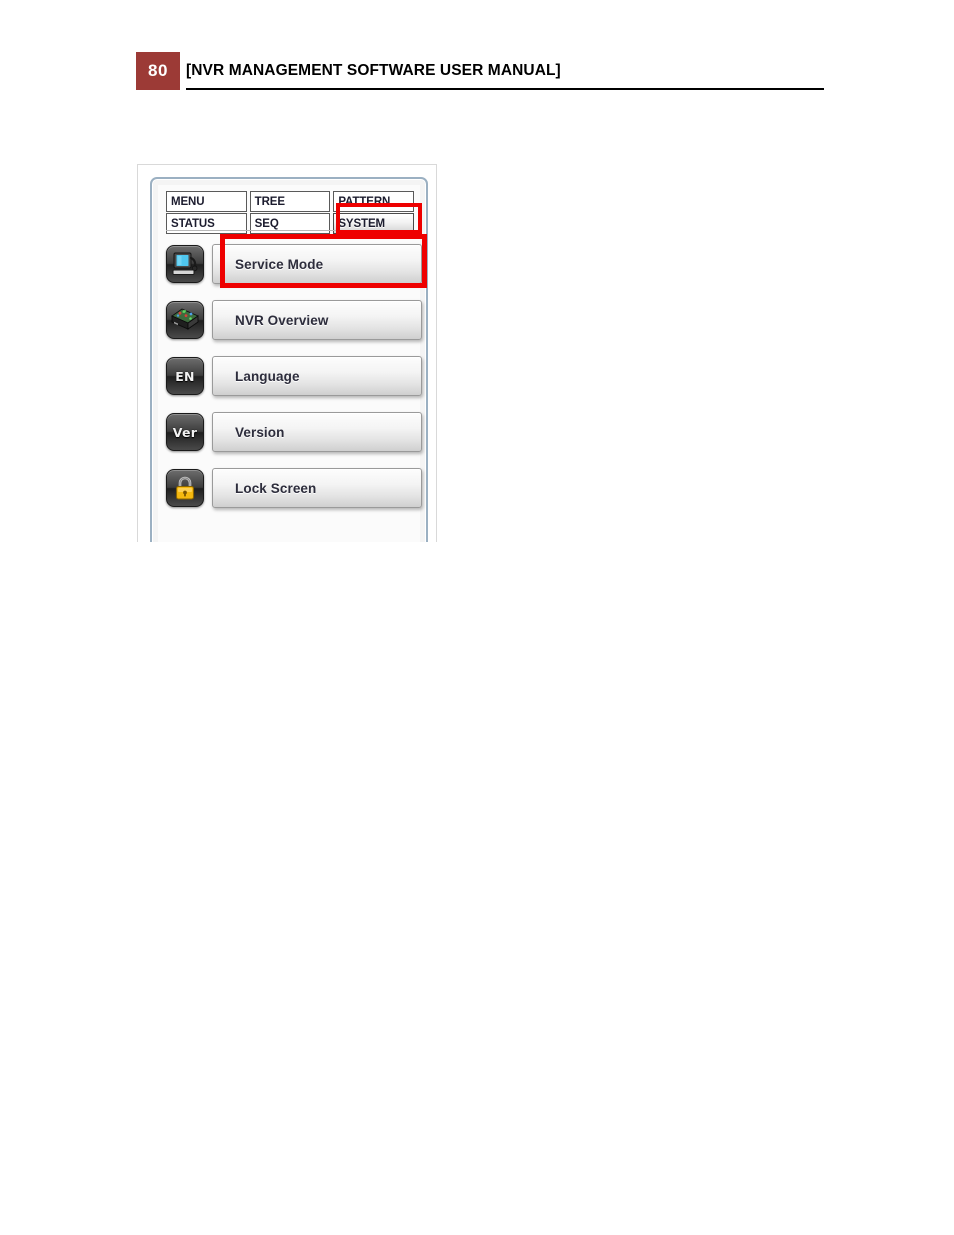 The width and height of the screenshot is (954, 1235). Describe the element at coordinates (290, 201) in the screenshot. I see `tab-tree: TREE` at that location.